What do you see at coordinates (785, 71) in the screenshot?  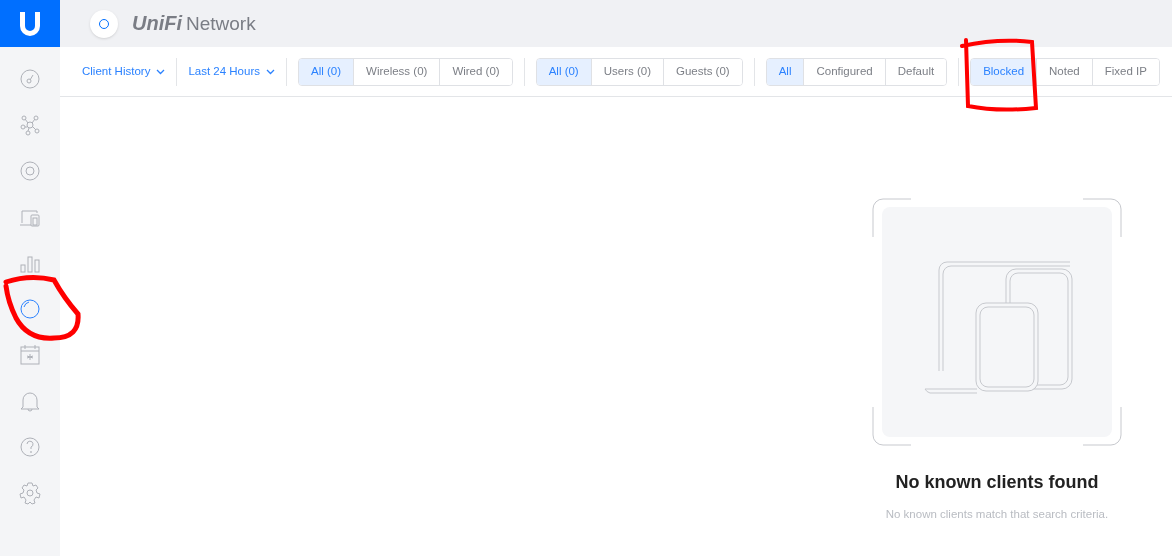 I see `segment-tab: All` at bounding box center [785, 71].